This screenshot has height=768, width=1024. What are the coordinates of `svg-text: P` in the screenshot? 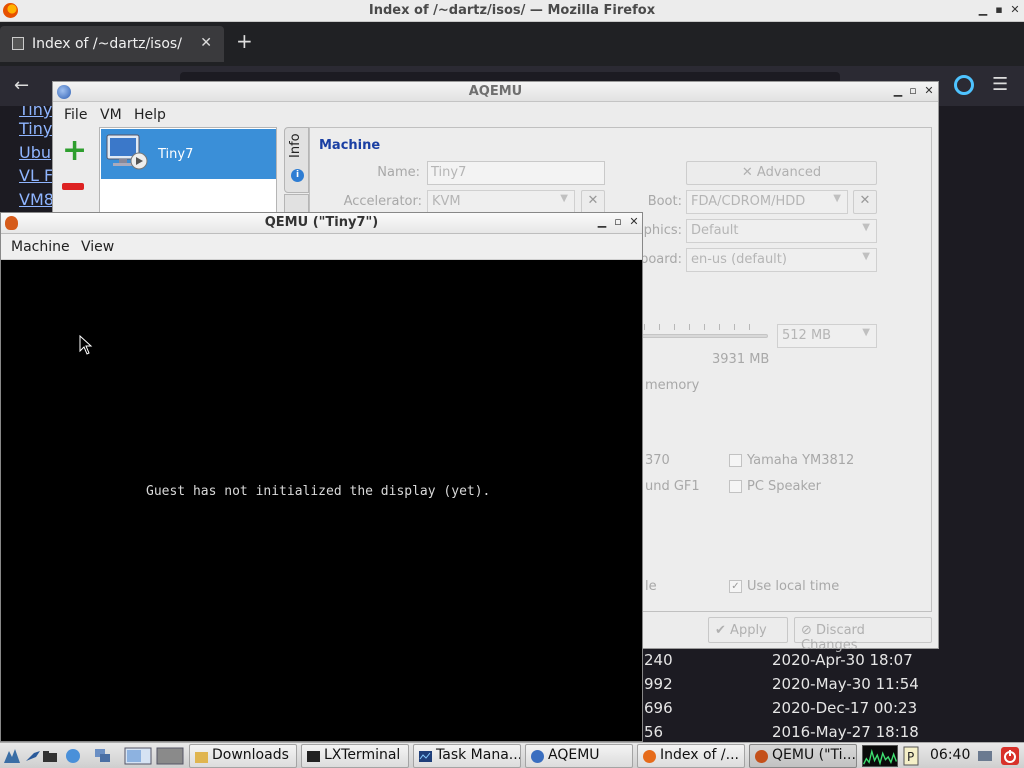 It's located at (910, 757).